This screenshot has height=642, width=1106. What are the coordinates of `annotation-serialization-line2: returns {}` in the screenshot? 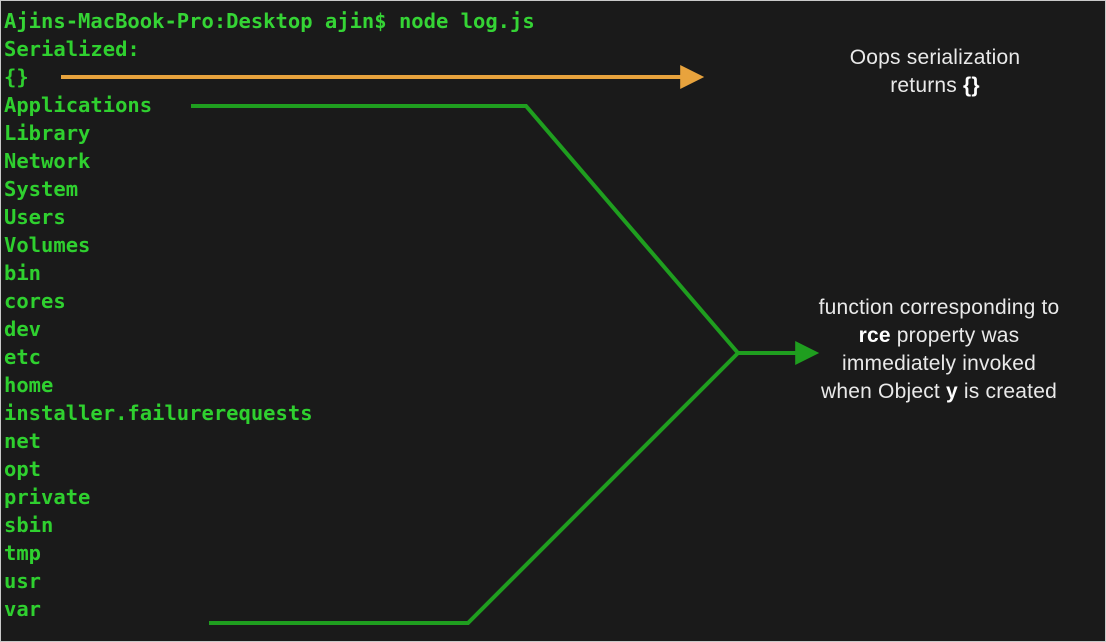 It's located at (935, 86).